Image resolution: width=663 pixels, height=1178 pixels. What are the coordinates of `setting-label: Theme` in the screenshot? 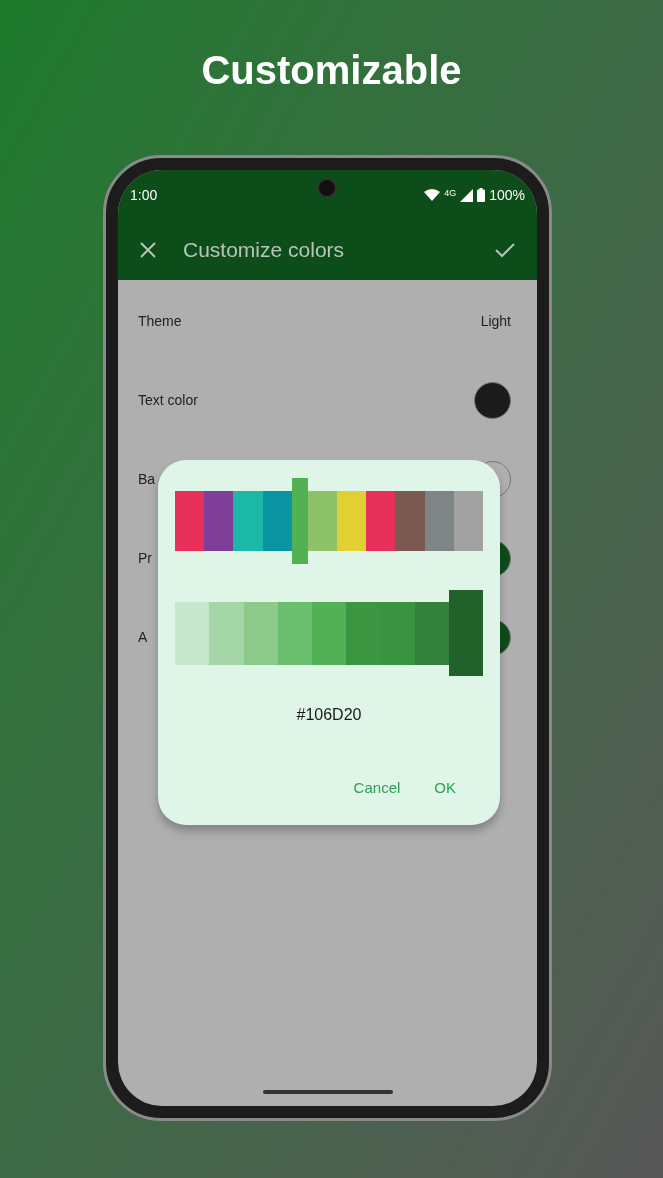 It's located at (160, 321).